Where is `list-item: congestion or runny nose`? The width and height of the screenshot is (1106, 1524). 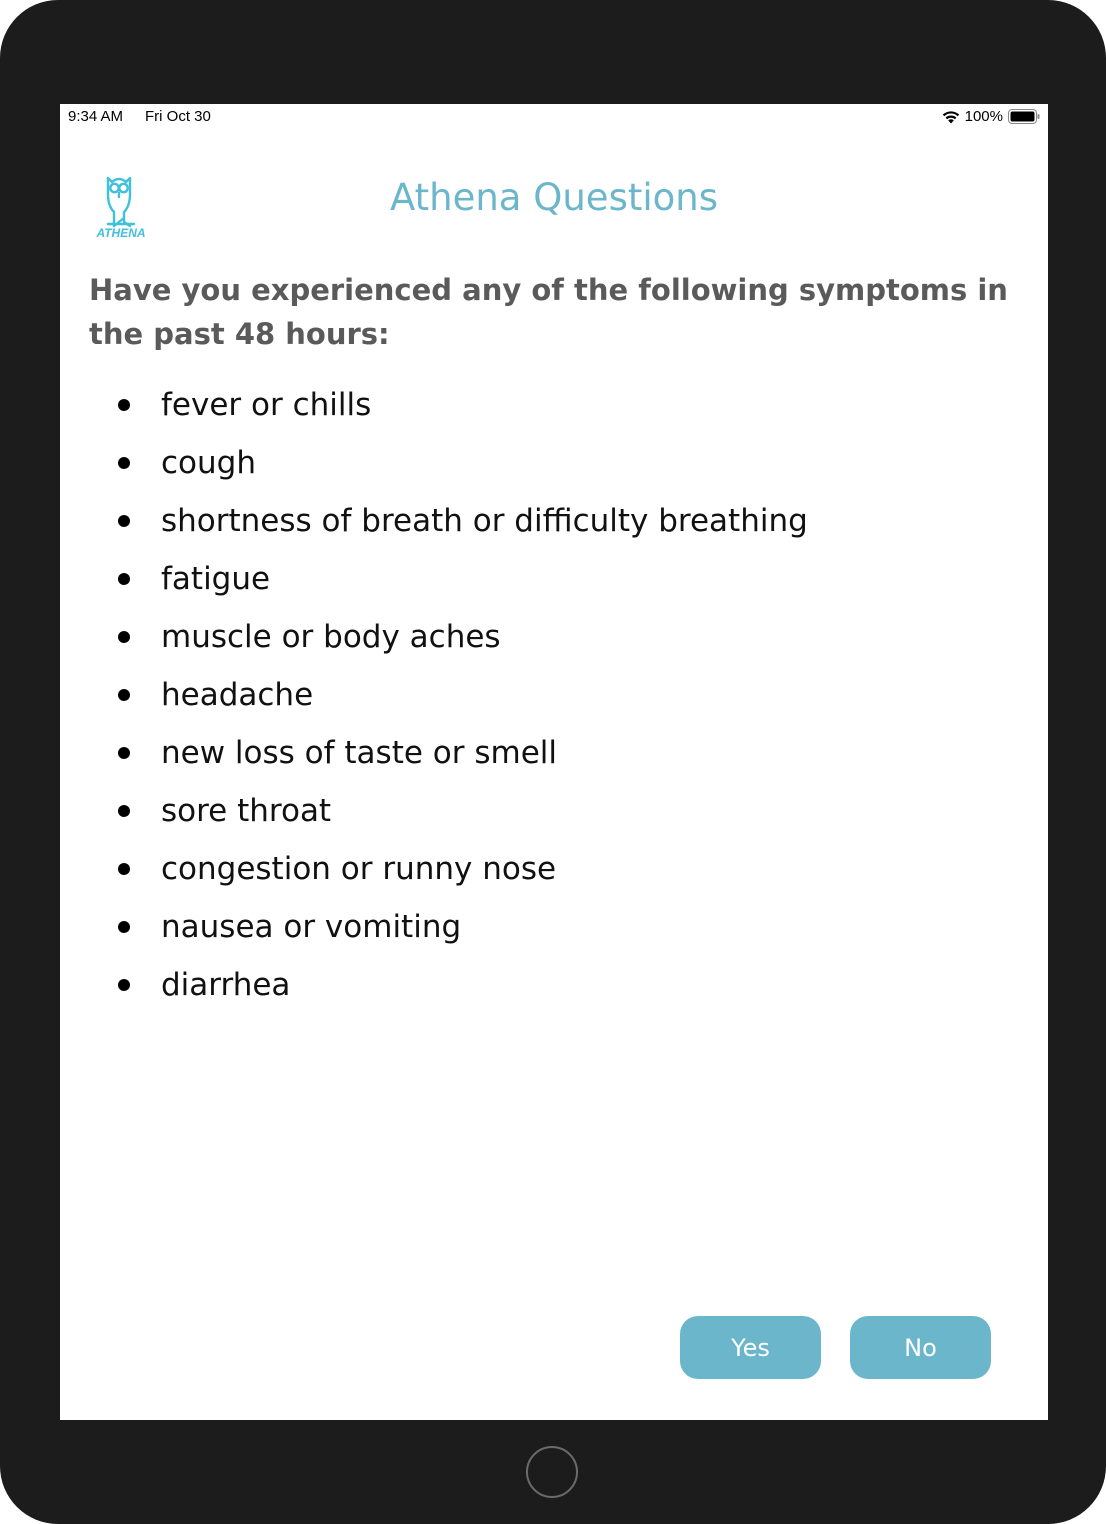
list-item: congestion or runny nose is located at coordinates (554, 869).